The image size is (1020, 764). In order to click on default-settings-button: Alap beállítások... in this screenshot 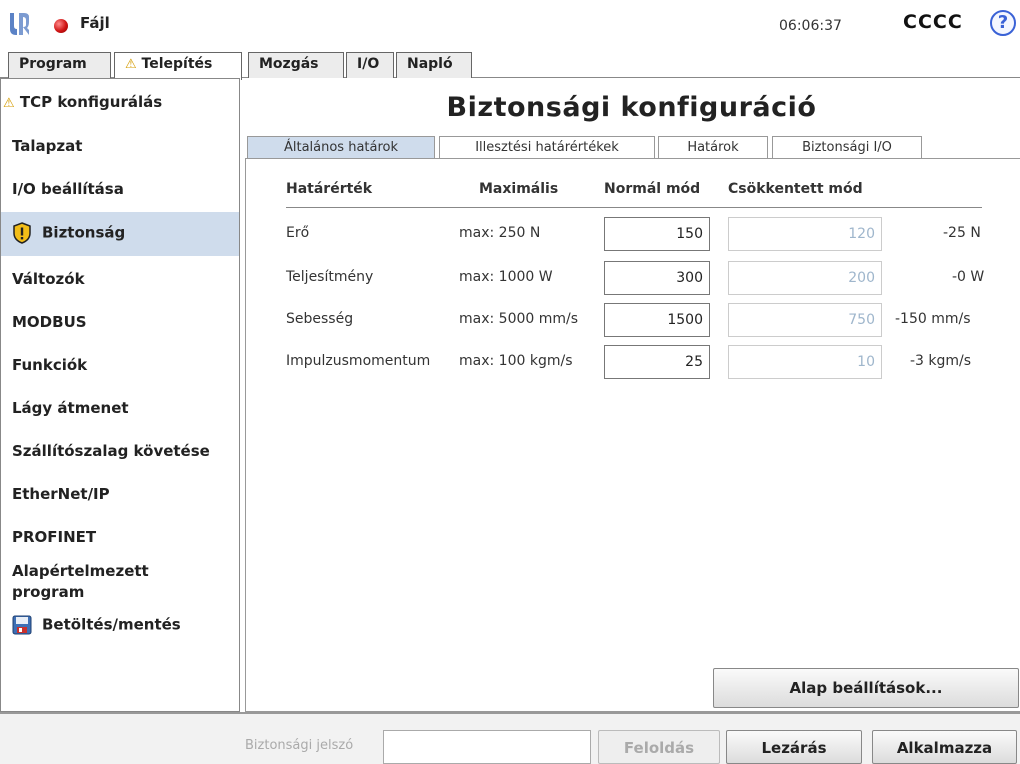, I will do `click(866, 688)`.